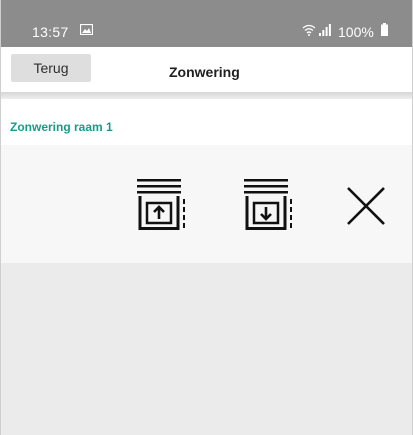 The height and width of the screenshot is (435, 413). I want to click on close-icon, so click(366, 206).